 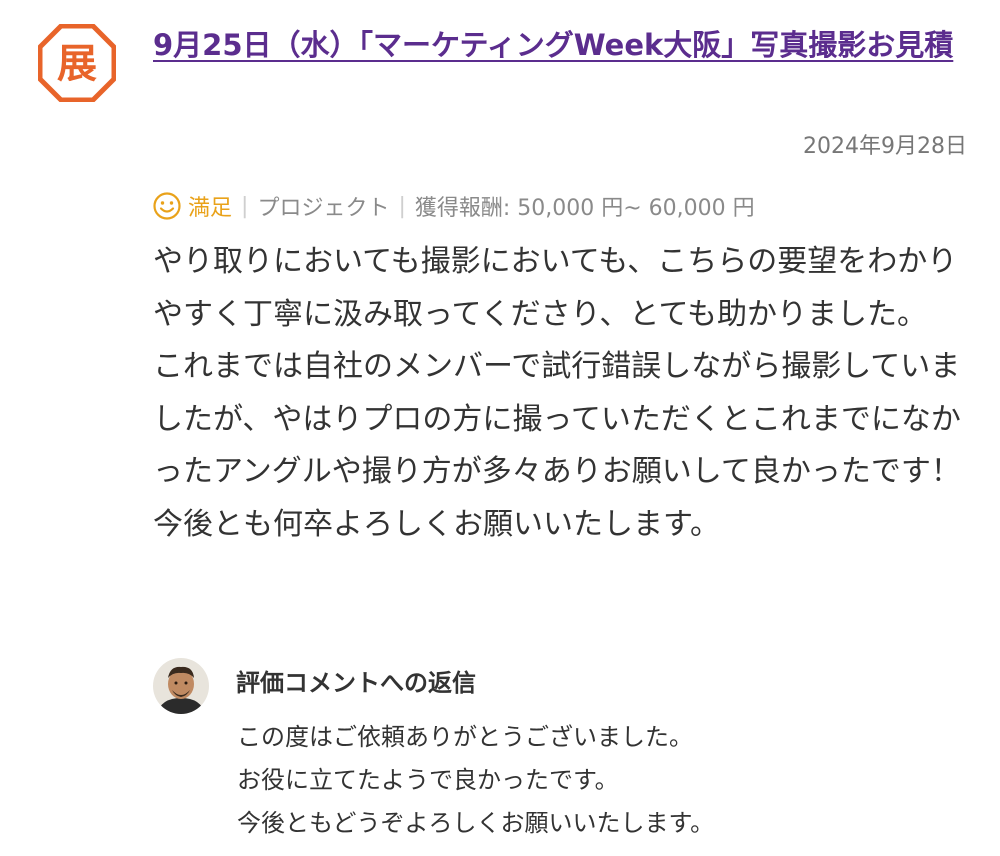 What do you see at coordinates (465, 737) in the screenshot?
I see `reply-line: この度はご依頼ありがとうございました。` at bounding box center [465, 737].